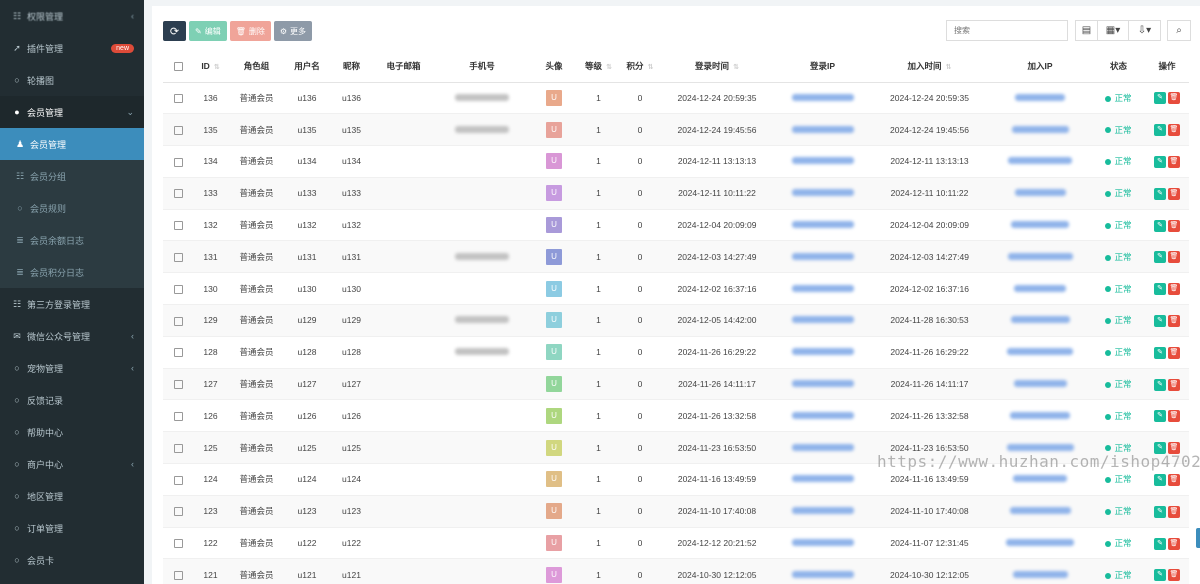 The width and height of the screenshot is (1200, 584). I want to click on cell-nickname: u133, so click(351, 193).